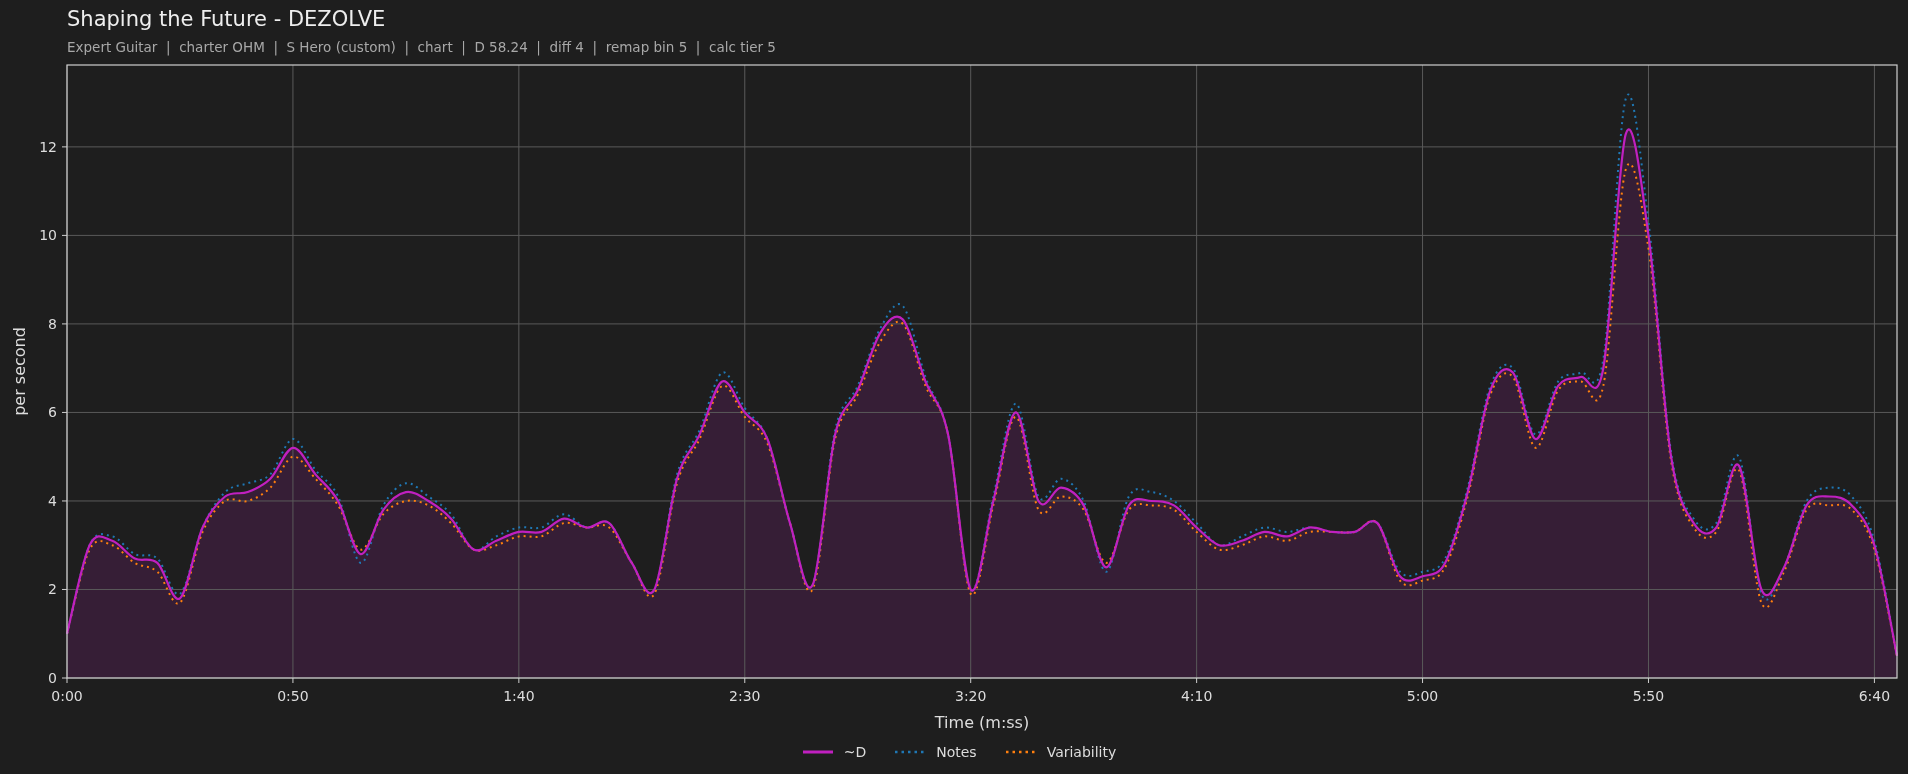 The height and width of the screenshot is (774, 1908). Describe the element at coordinates (227, 19) in the screenshot. I see `chart-title: Shaping the Future - DEZOLVE` at that location.